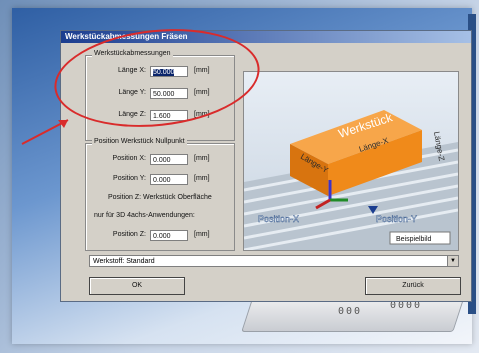 The width and height of the screenshot is (479, 353). I want to click on position-y-label: Position Y:, so click(129, 178).